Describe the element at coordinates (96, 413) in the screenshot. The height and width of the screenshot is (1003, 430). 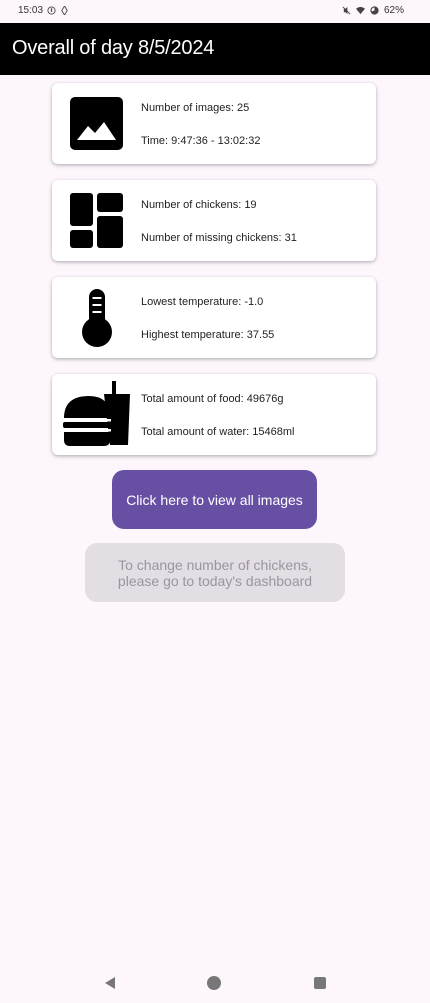
I see `food-drink-icon` at that location.